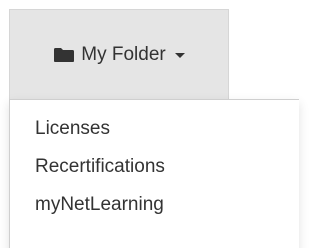 This screenshot has width=320, height=248. Describe the element at coordinates (154, 167) in the screenshot. I see `menu-item-recertifications: Recertifications` at that location.